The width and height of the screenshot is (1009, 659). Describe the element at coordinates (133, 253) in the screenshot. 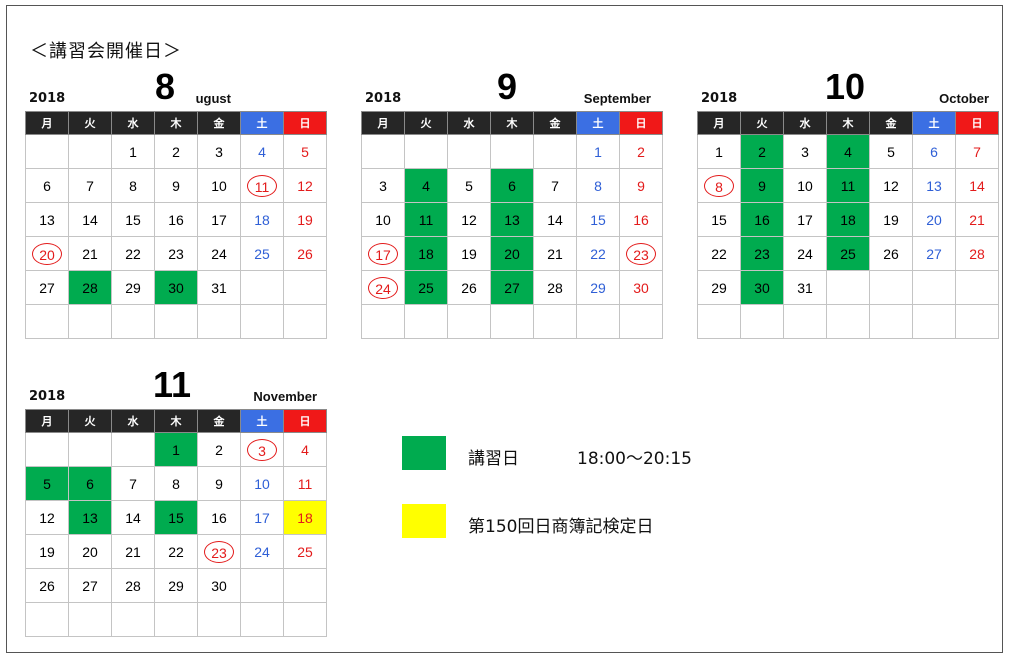

I see `day-number: 22` at that location.